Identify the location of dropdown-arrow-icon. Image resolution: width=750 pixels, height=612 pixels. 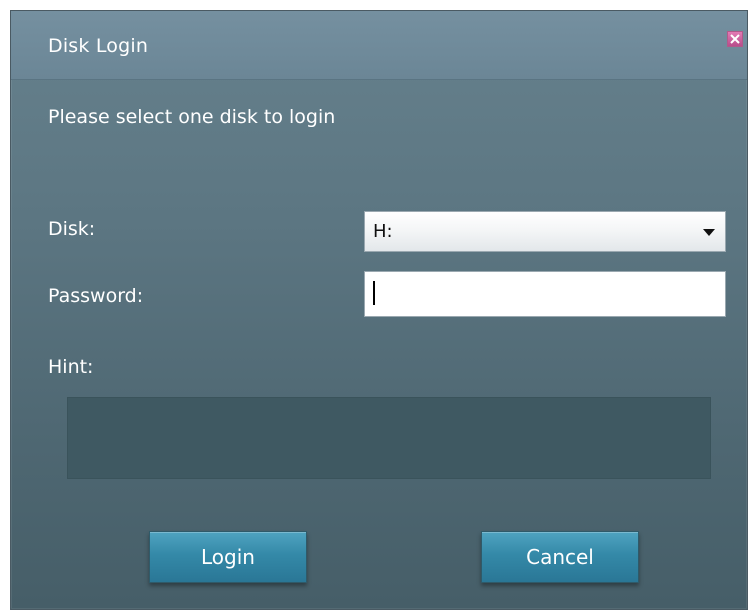
(709, 232).